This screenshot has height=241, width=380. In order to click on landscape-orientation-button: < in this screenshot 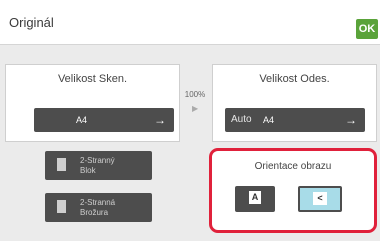, I will do `click(320, 199)`.